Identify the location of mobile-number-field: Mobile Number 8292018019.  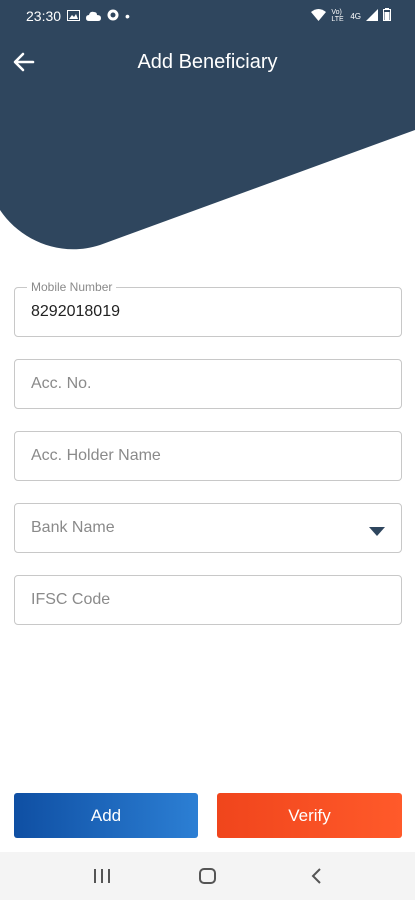
(208, 308).